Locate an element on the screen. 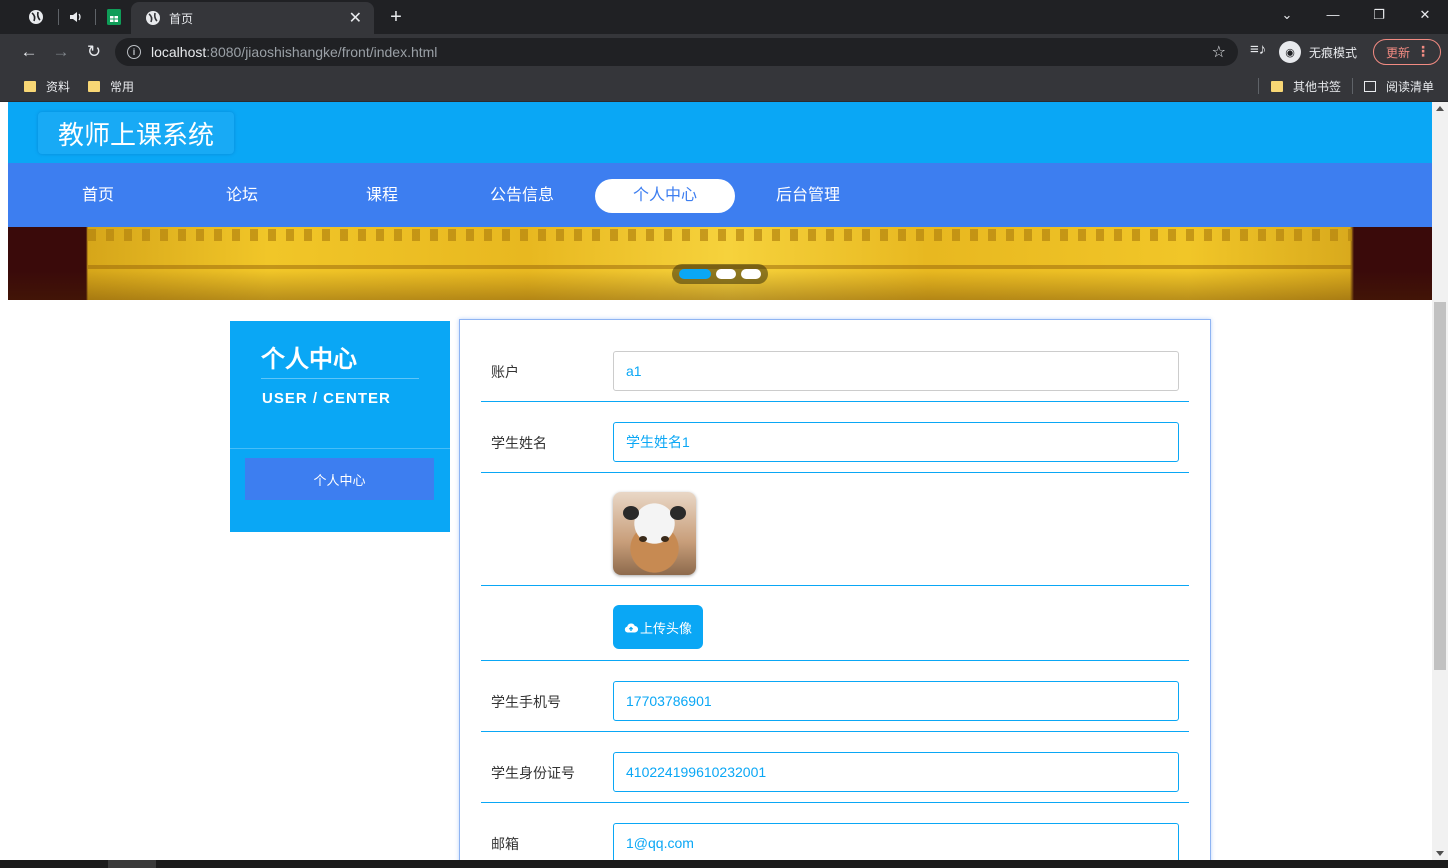  form-row-upload: 上传头像 is located at coordinates (835, 623).